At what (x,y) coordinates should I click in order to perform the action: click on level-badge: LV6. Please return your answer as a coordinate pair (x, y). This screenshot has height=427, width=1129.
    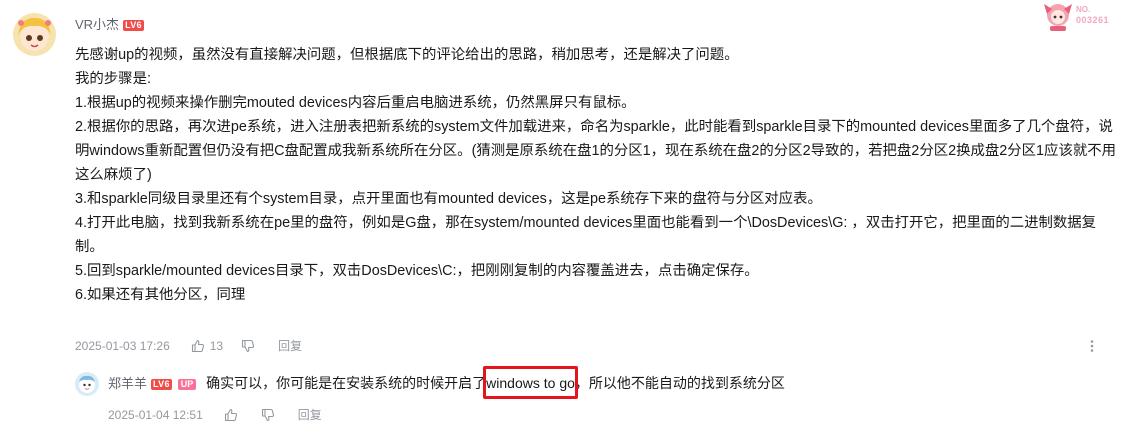
    Looking at the image, I should click on (133, 25).